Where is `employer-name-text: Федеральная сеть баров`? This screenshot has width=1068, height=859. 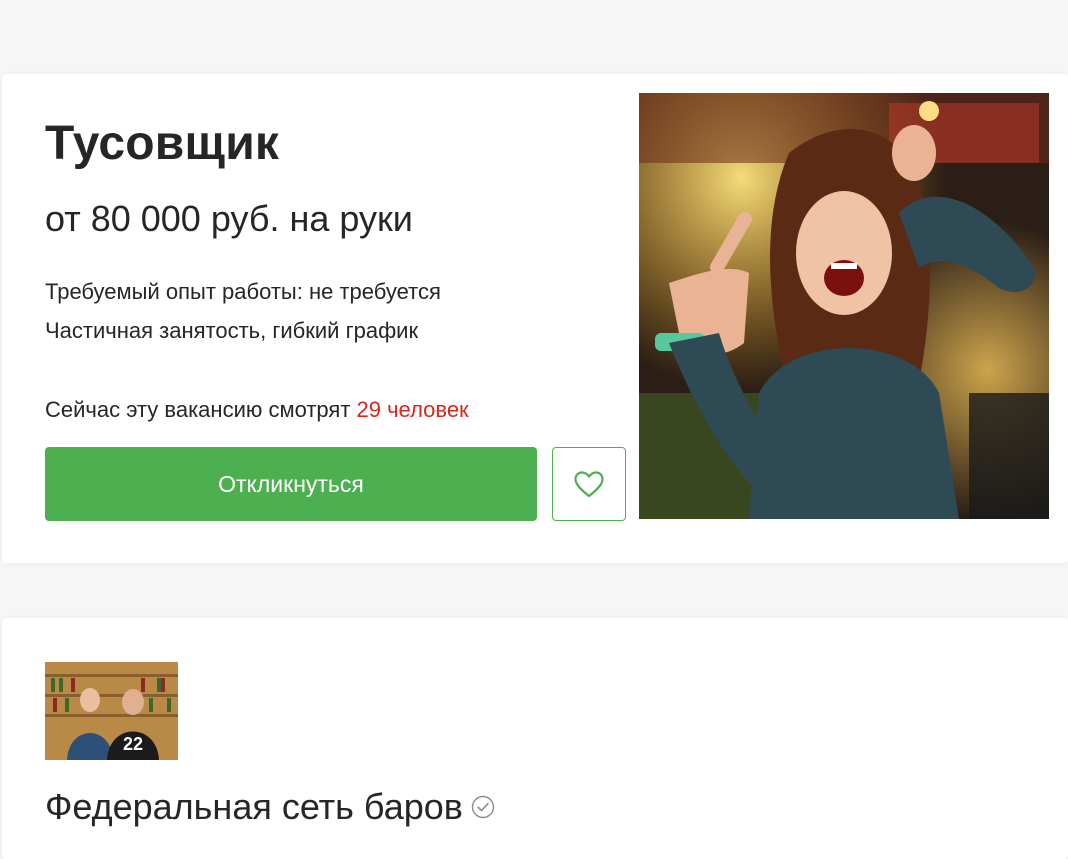 employer-name-text: Федеральная сеть баров is located at coordinates (254, 807).